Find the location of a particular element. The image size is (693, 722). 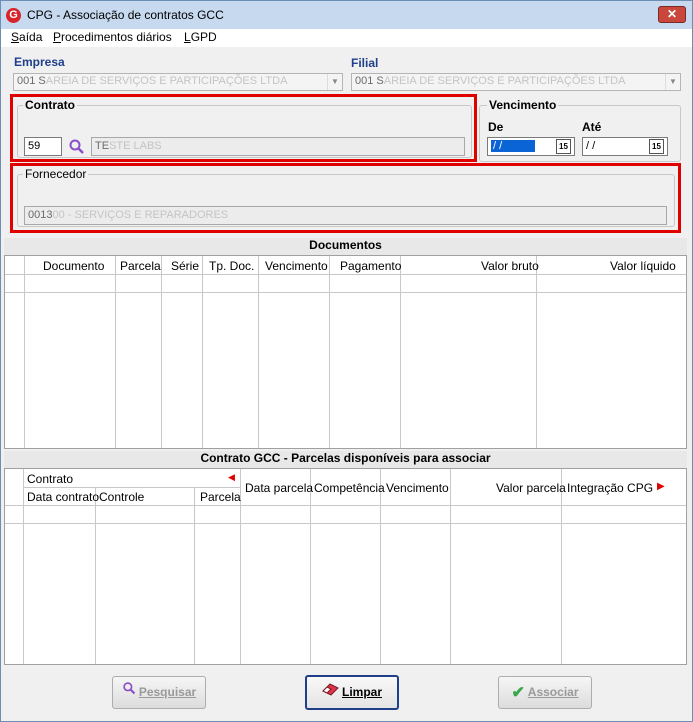

empresa-value: 001 S is located at coordinates (31, 81).